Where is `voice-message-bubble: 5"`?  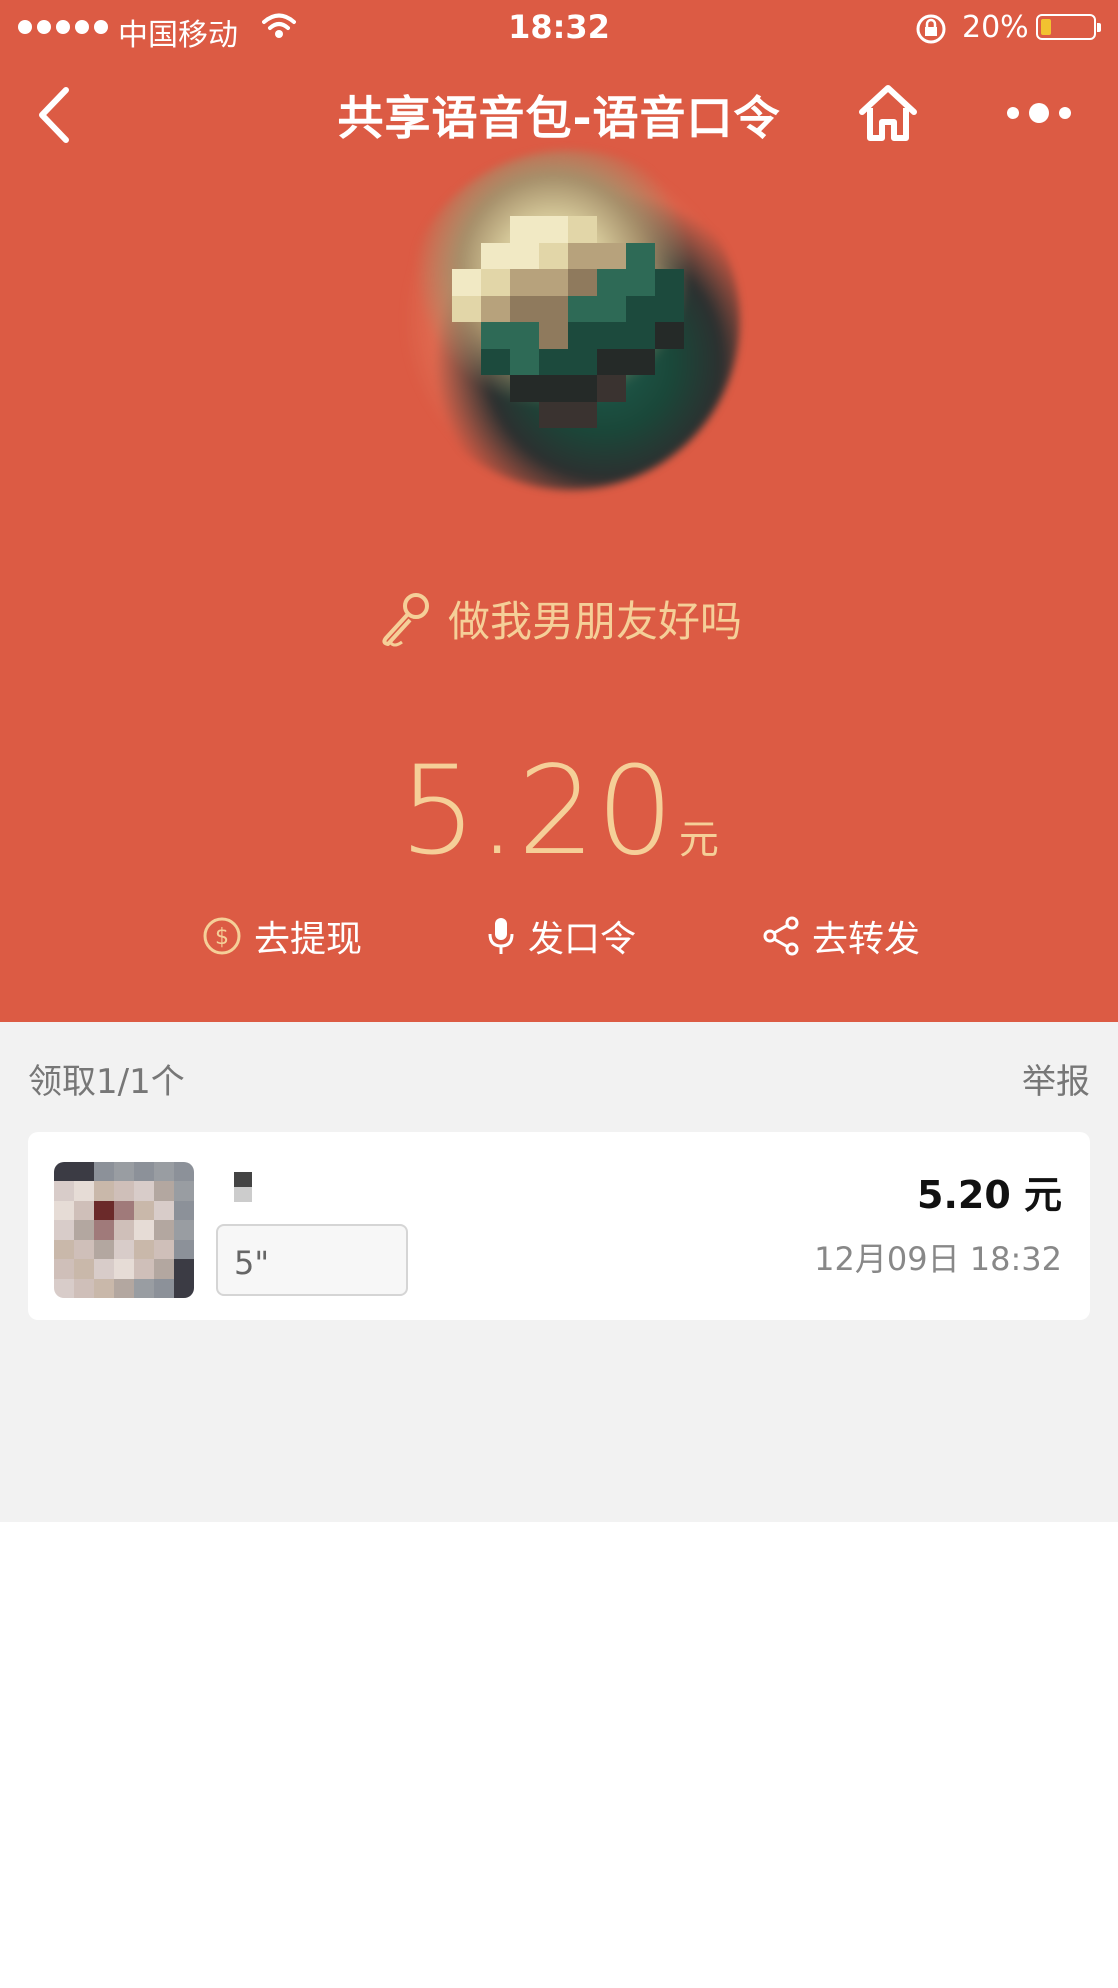 voice-message-bubble: 5" is located at coordinates (312, 1260).